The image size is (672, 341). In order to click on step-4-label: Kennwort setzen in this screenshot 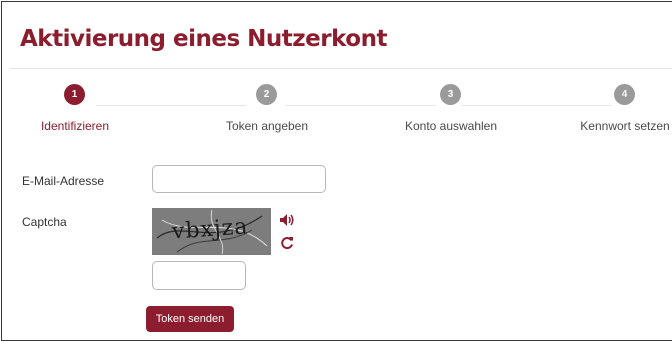, I will do `click(625, 126)`.